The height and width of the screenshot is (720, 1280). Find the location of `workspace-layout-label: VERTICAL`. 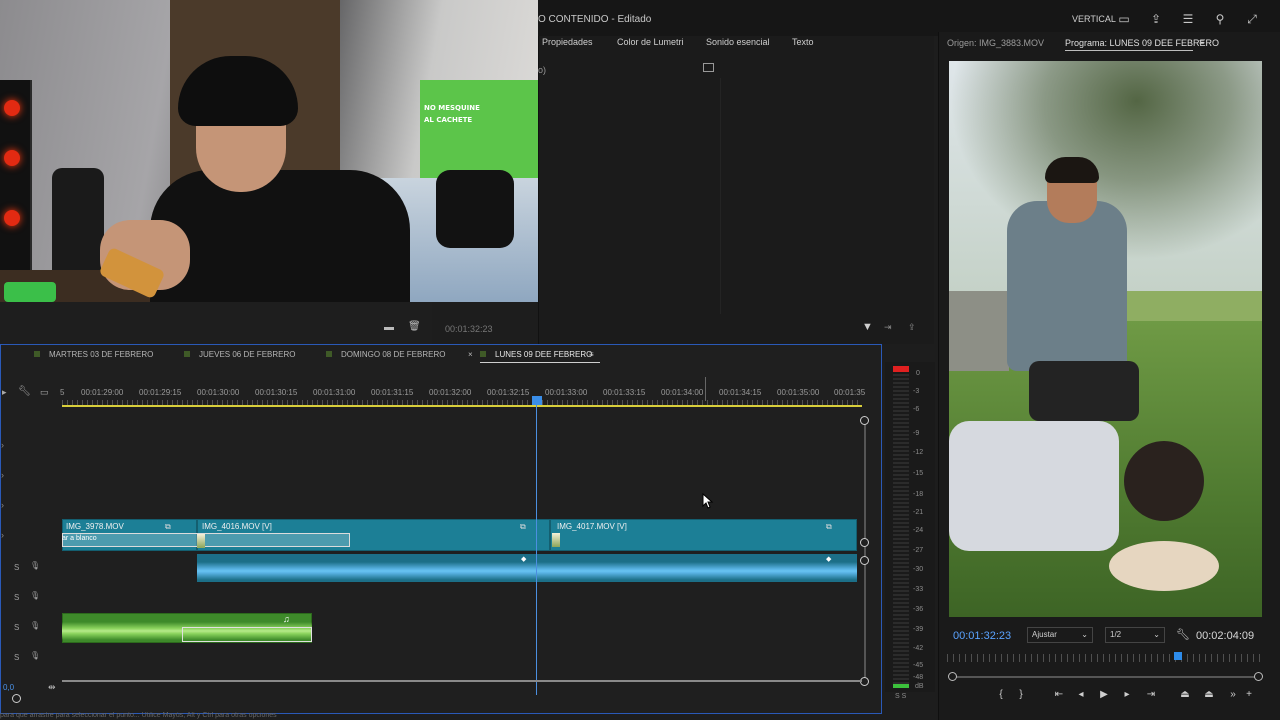

workspace-layout-label: VERTICAL is located at coordinates (1094, 19).